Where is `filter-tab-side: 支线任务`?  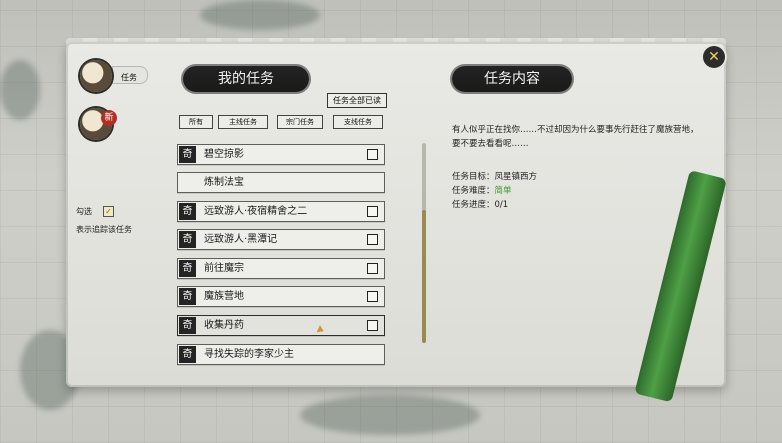 filter-tab-side: 支线任务 is located at coordinates (358, 122).